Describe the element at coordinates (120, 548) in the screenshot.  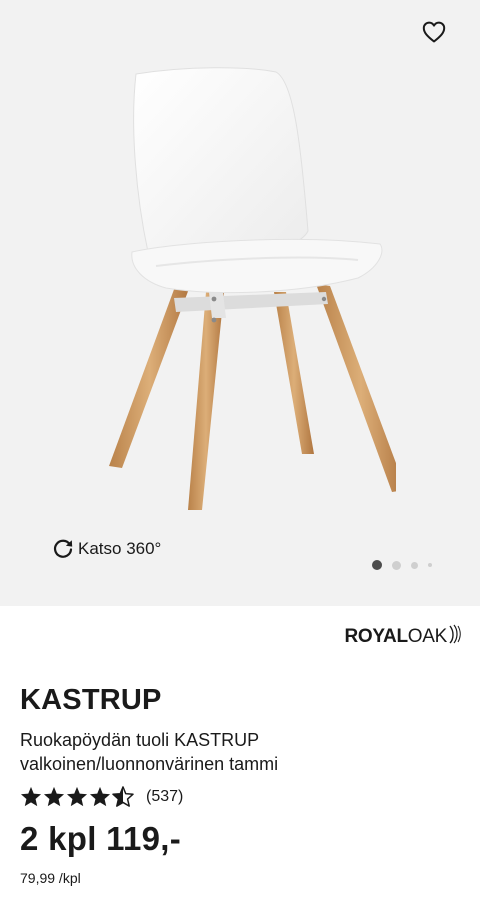
I see `view-360-label: Katso 360°` at that location.